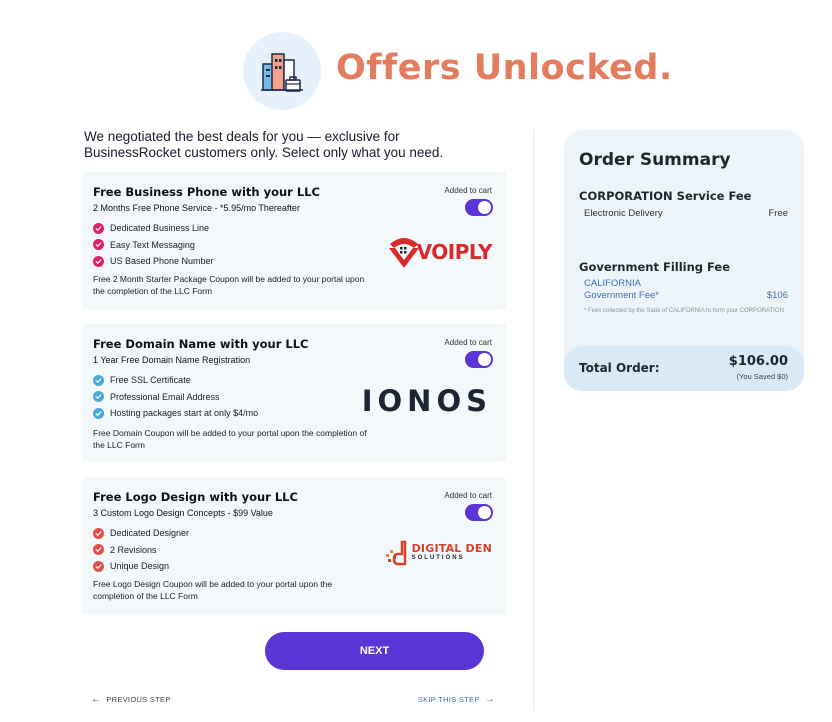  I want to click on voiply-mark-icon, so click(403, 253).